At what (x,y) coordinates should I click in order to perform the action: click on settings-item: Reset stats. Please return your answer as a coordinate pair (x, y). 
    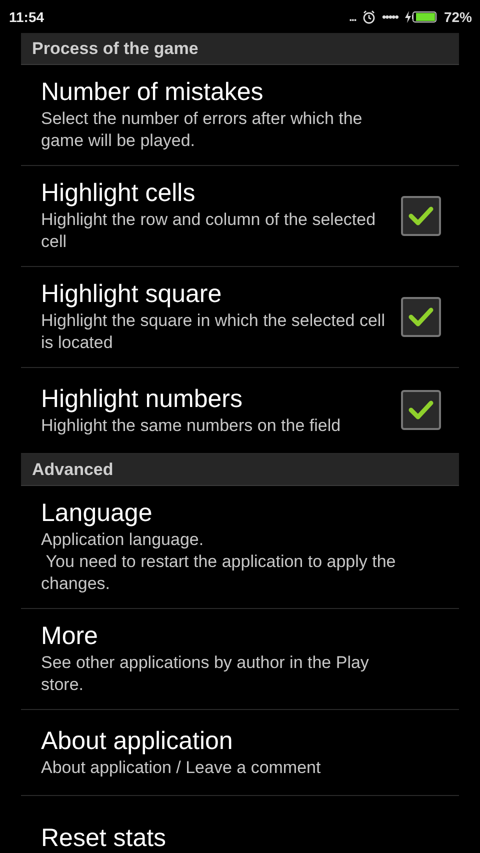
    Looking at the image, I should click on (240, 824).